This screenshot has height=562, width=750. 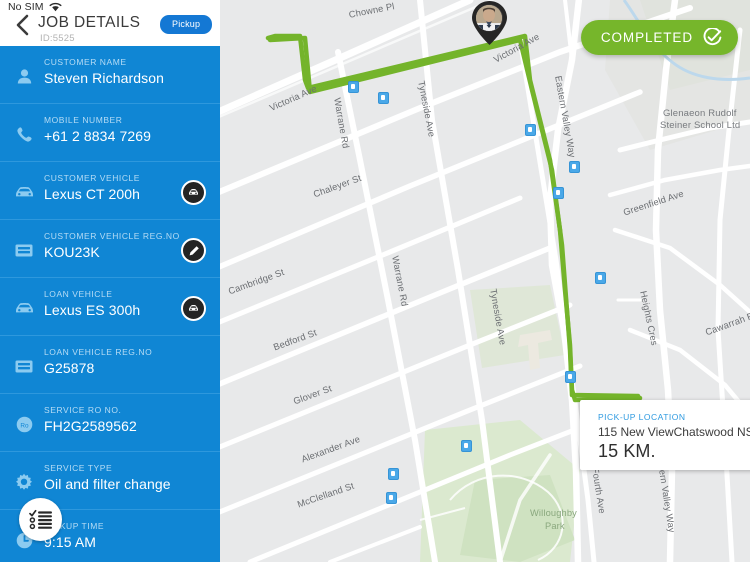 What do you see at coordinates (85, 62) in the screenshot?
I see `detail-label: CUSTOMER NAME` at bounding box center [85, 62].